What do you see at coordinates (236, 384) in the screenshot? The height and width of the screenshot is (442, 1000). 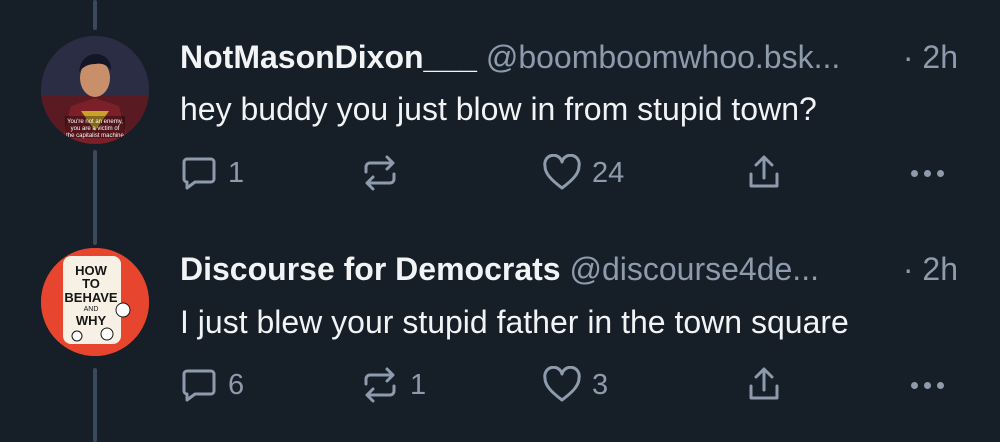 I see `reply-count: 6` at bounding box center [236, 384].